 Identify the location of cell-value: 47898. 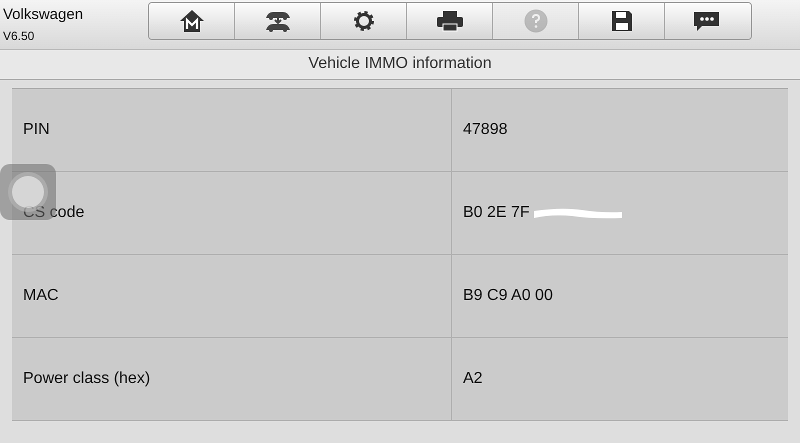
(485, 130).